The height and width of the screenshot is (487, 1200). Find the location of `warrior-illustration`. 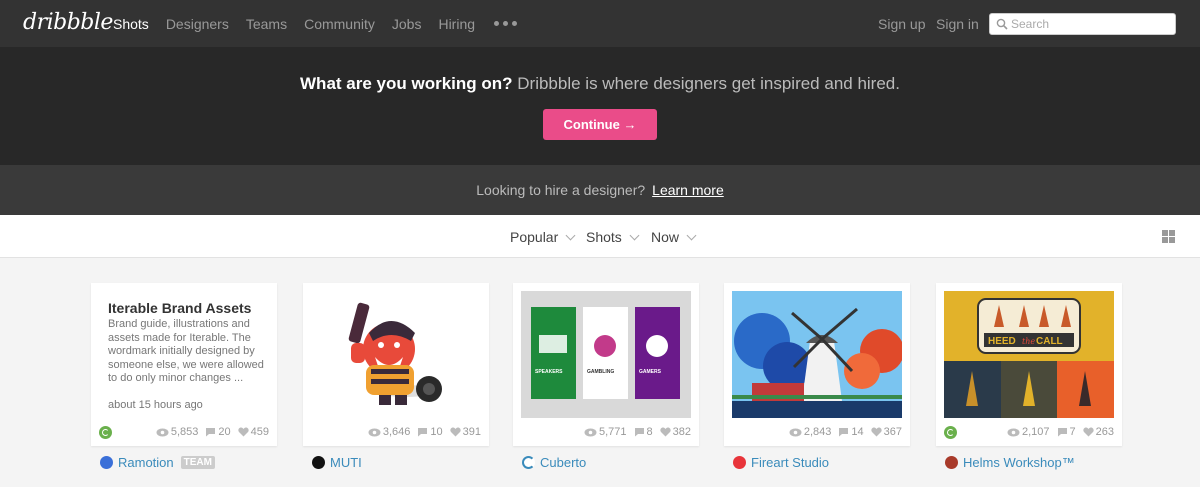

warrior-illustration is located at coordinates (396, 354).